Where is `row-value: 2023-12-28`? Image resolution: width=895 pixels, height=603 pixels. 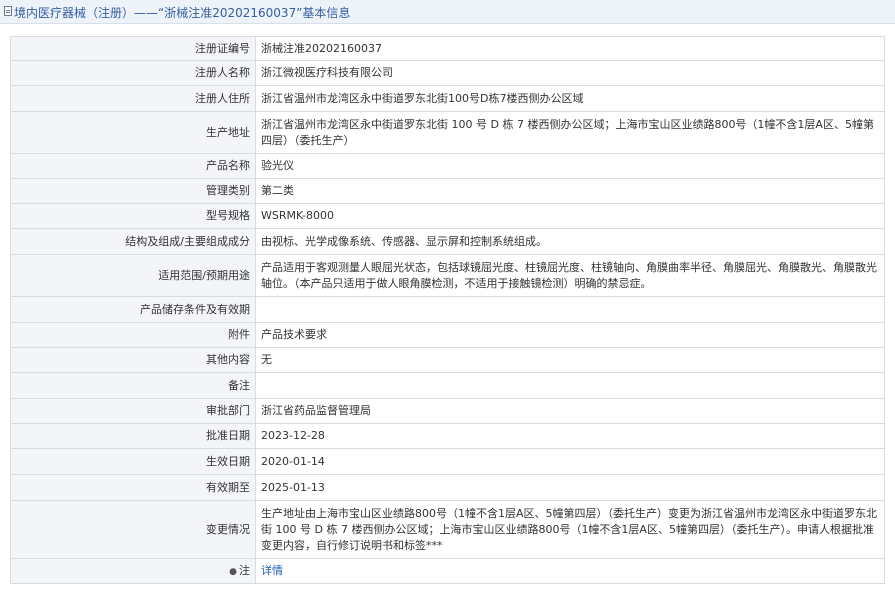 row-value: 2023-12-28 is located at coordinates (570, 436).